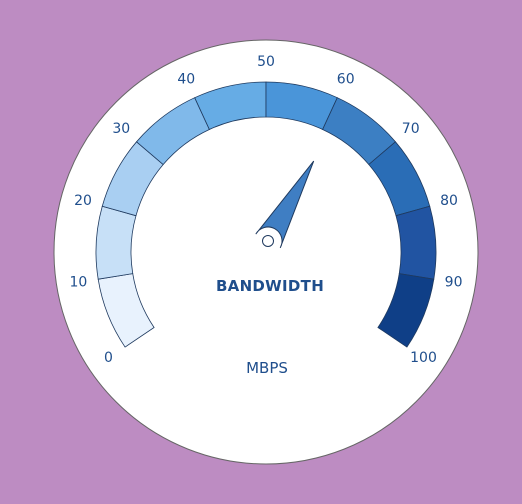  What do you see at coordinates (411, 129) in the screenshot?
I see `tick-label-70: 70` at bounding box center [411, 129].